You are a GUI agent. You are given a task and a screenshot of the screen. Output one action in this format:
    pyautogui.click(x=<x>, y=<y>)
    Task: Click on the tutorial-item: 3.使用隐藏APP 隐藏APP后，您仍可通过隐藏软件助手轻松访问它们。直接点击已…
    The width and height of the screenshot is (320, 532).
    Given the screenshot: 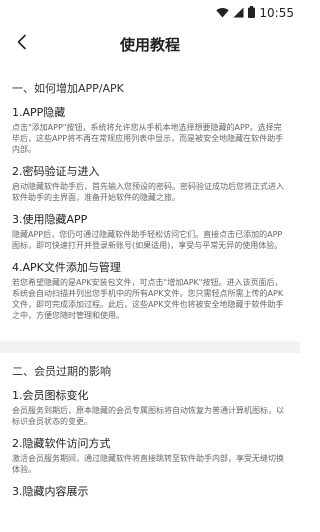 What is the action you would take?
    pyautogui.click(x=150, y=232)
    